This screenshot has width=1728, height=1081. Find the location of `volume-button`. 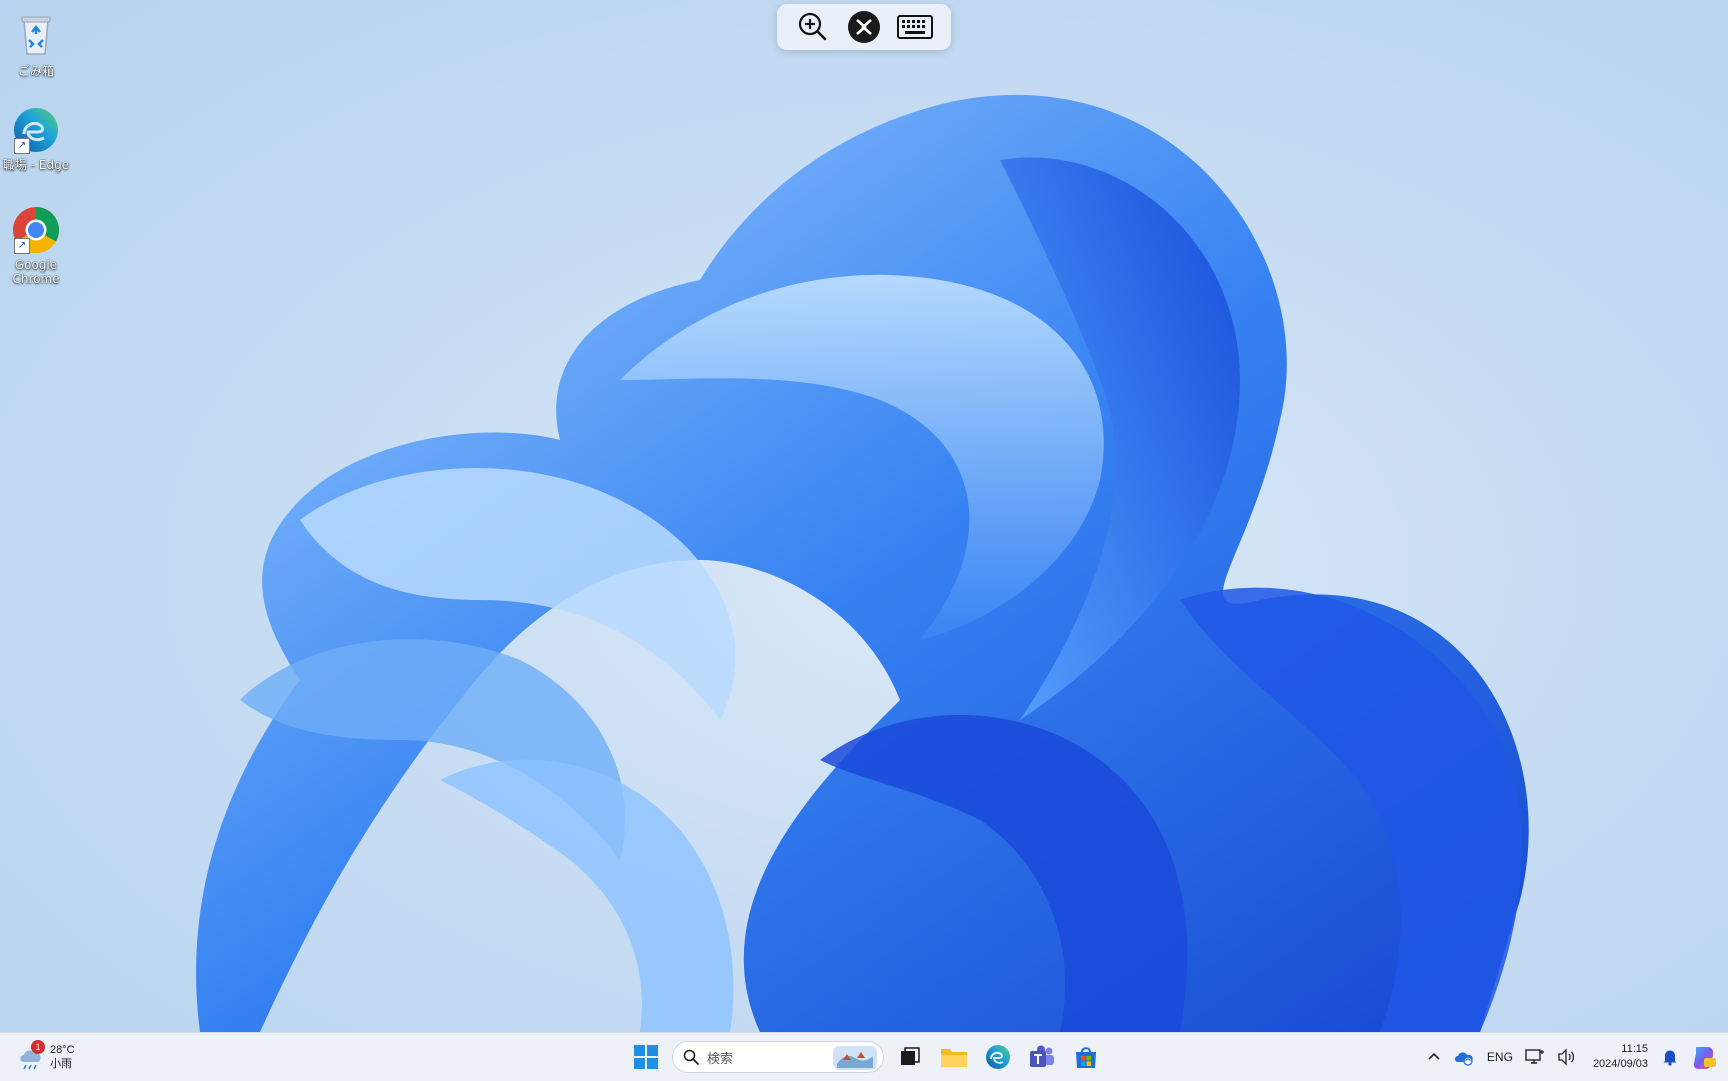

volume-button is located at coordinates (1567, 1057).